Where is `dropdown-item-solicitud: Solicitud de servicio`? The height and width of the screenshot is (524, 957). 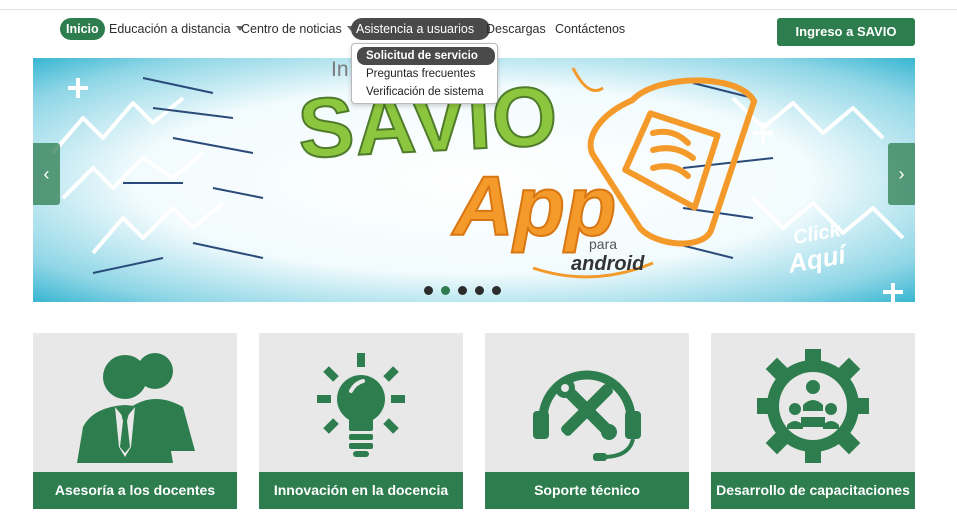
dropdown-item-solicitud: Solicitud de servicio is located at coordinates (426, 56).